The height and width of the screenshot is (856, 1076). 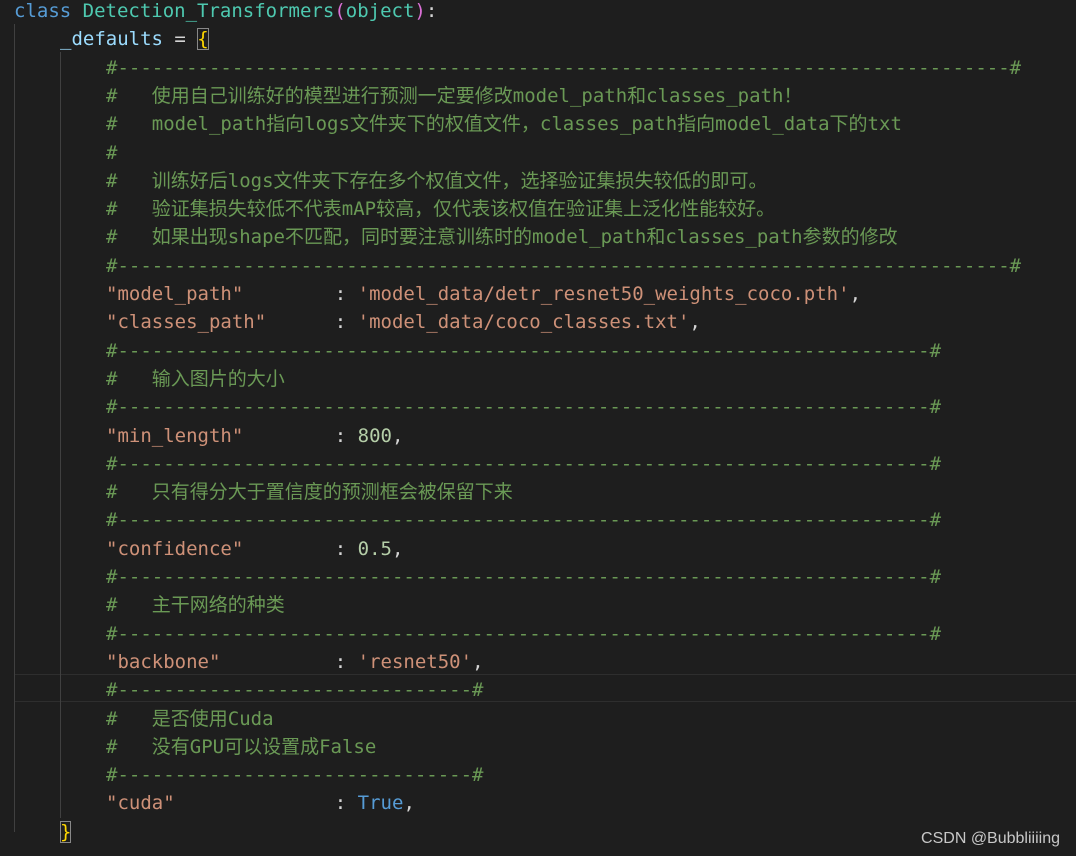 What do you see at coordinates (66, 831) in the screenshot?
I see `token-brace: }` at bounding box center [66, 831].